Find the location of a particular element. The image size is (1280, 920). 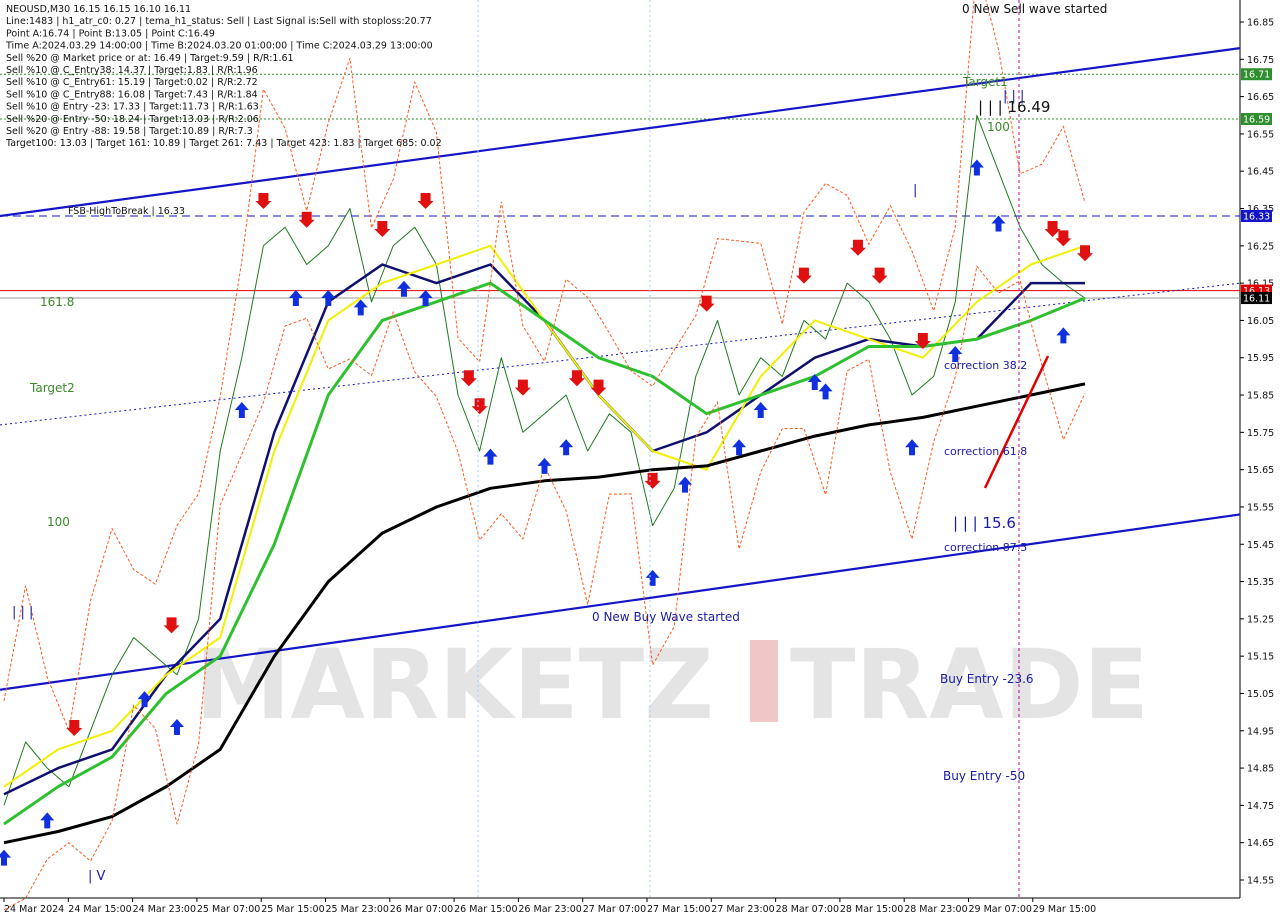

y-tick-label: 16.45 is located at coordinates (1260, 172).